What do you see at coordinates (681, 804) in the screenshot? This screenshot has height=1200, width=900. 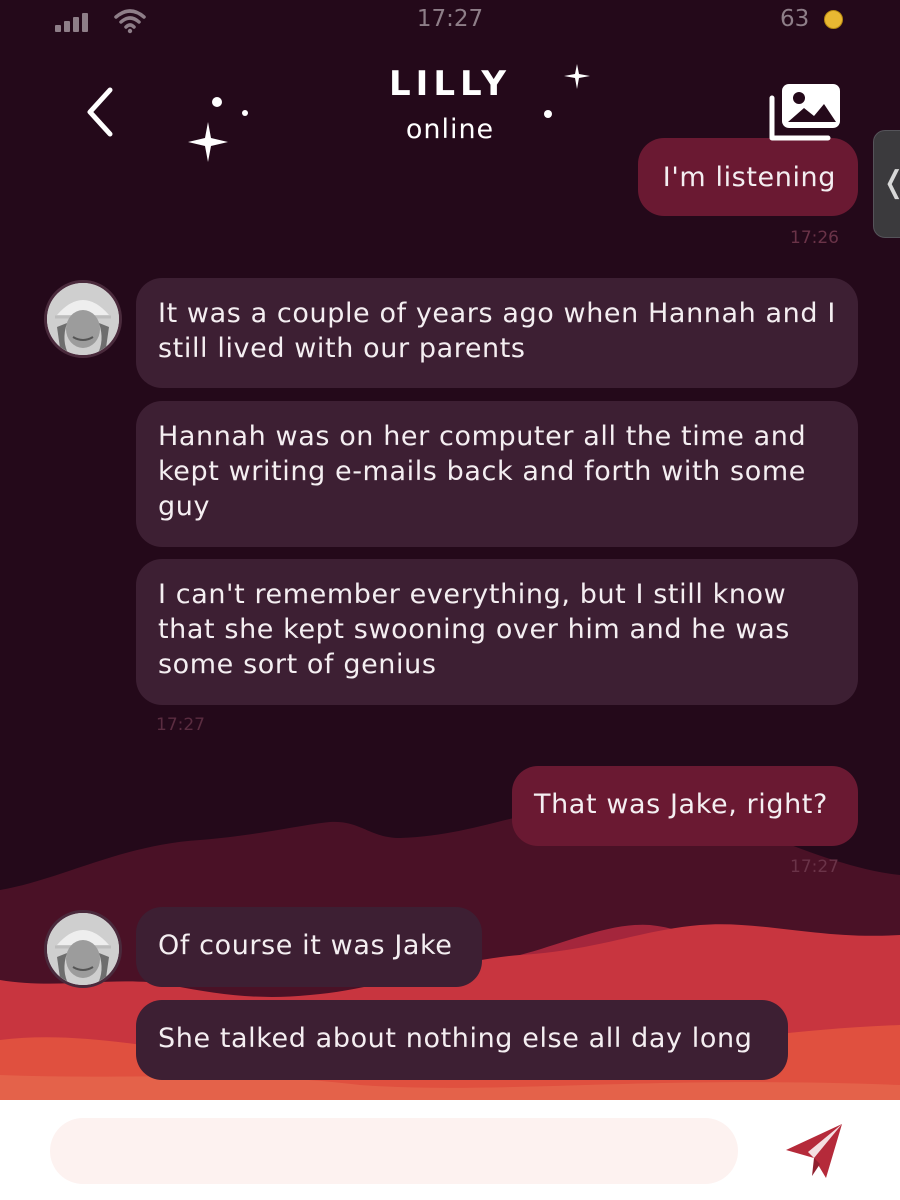 I see `message-text: That was Jake, right?` at bounding box center [681, 804].